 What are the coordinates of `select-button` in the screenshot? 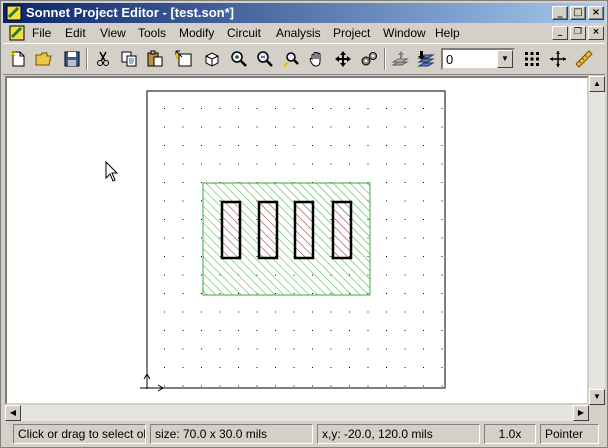 It's located at (184, 59).